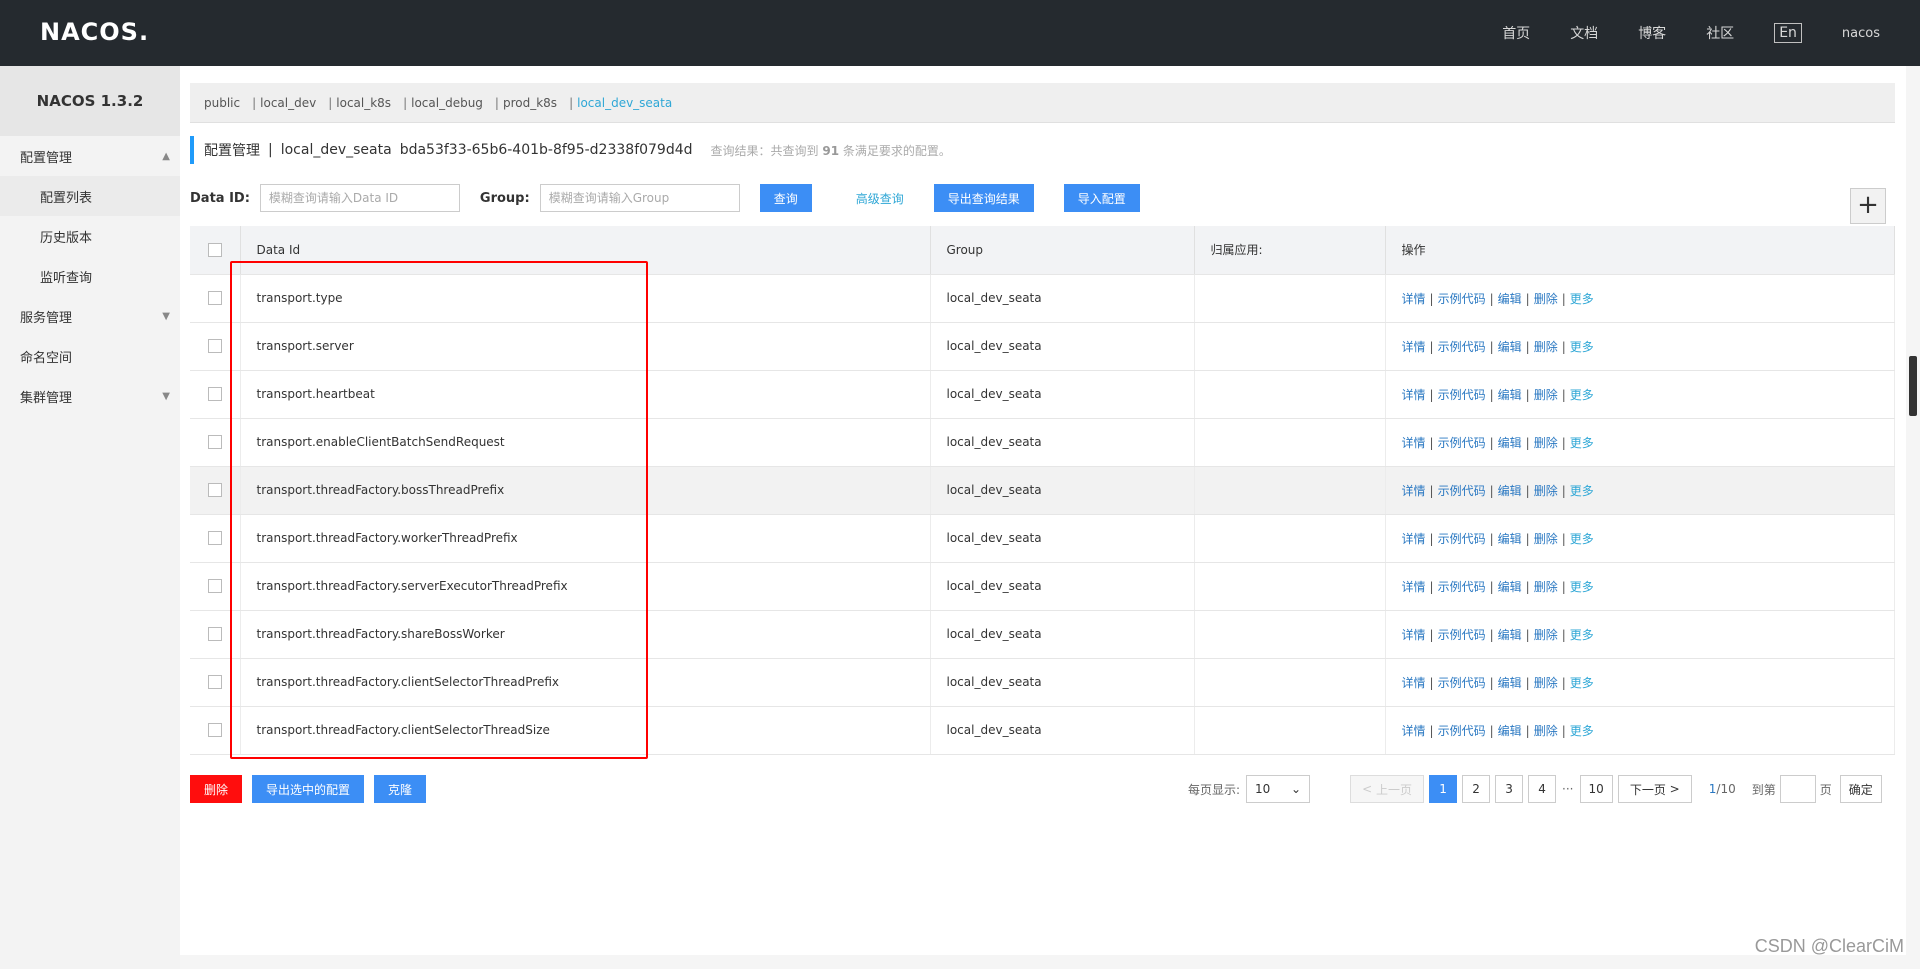 The height and width of the screenshot is (969, 1920). I want to click on namespace-public: public, so click(222, 103).